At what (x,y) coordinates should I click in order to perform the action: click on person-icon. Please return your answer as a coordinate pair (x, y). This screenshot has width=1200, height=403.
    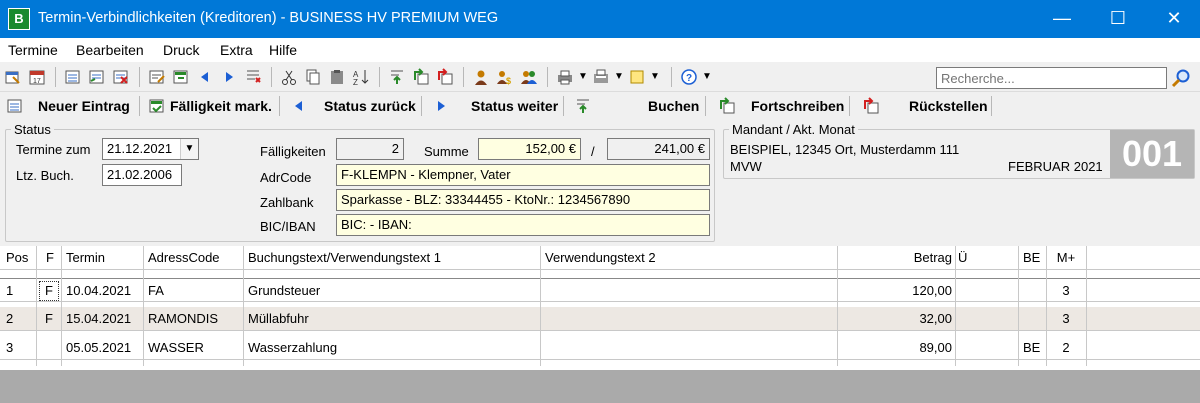
    Looking at the image, I should click on (481, 77).